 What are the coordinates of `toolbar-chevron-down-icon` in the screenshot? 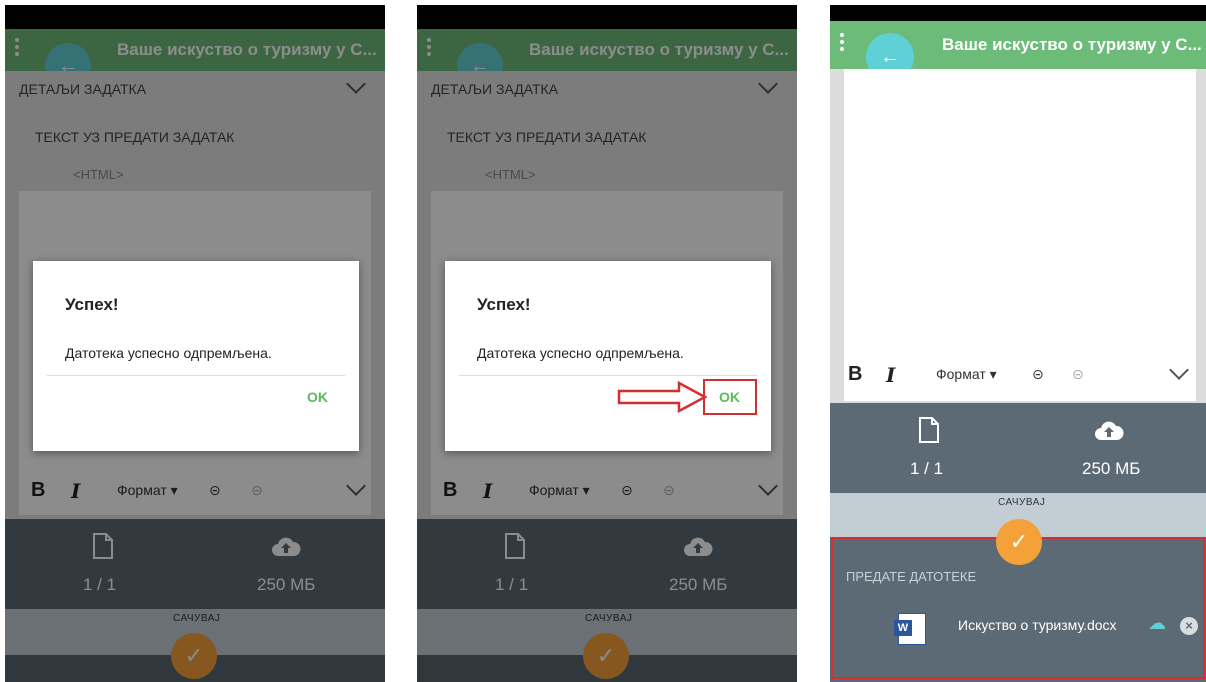 It's located at (1179, 370).